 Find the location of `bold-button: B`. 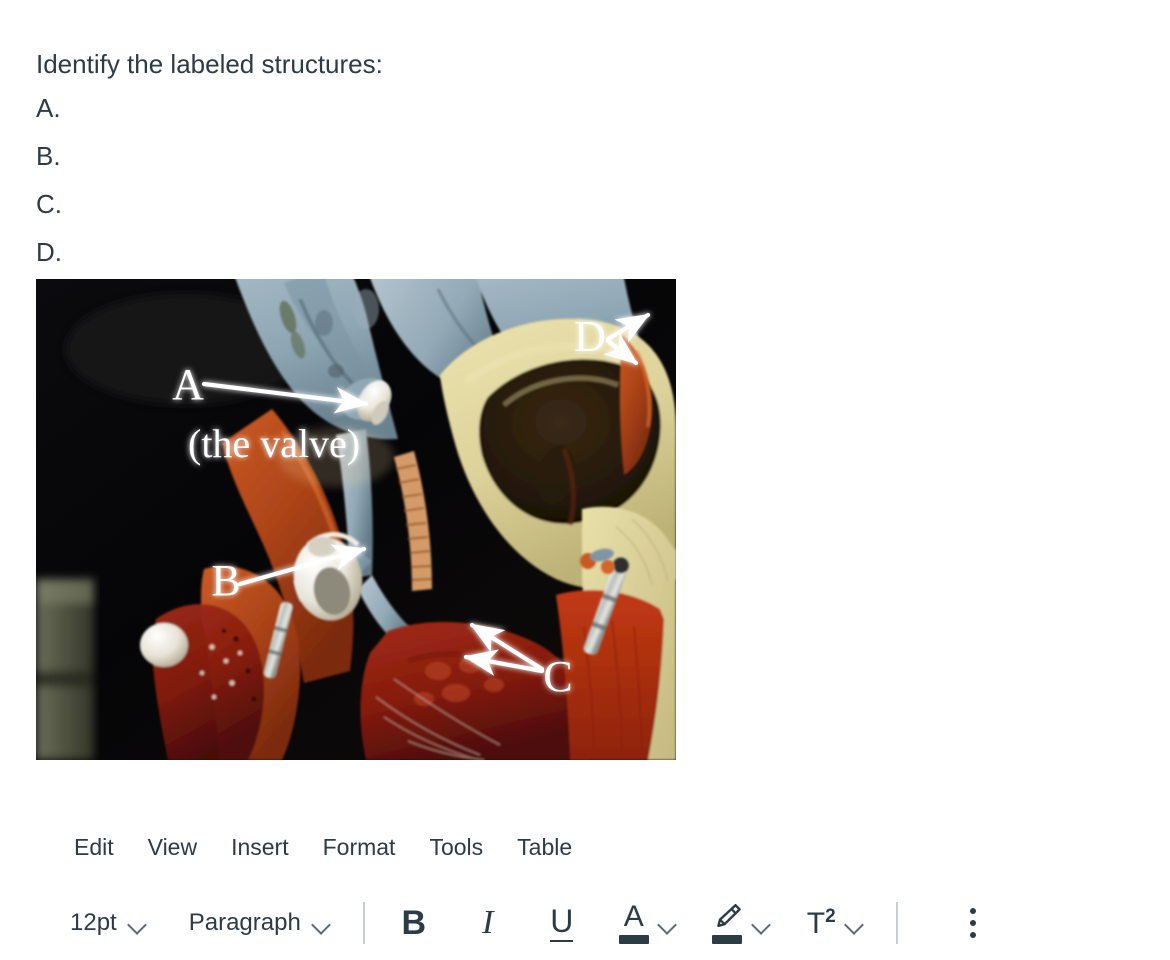

bold-button: B is located at coordinates (414, 923).